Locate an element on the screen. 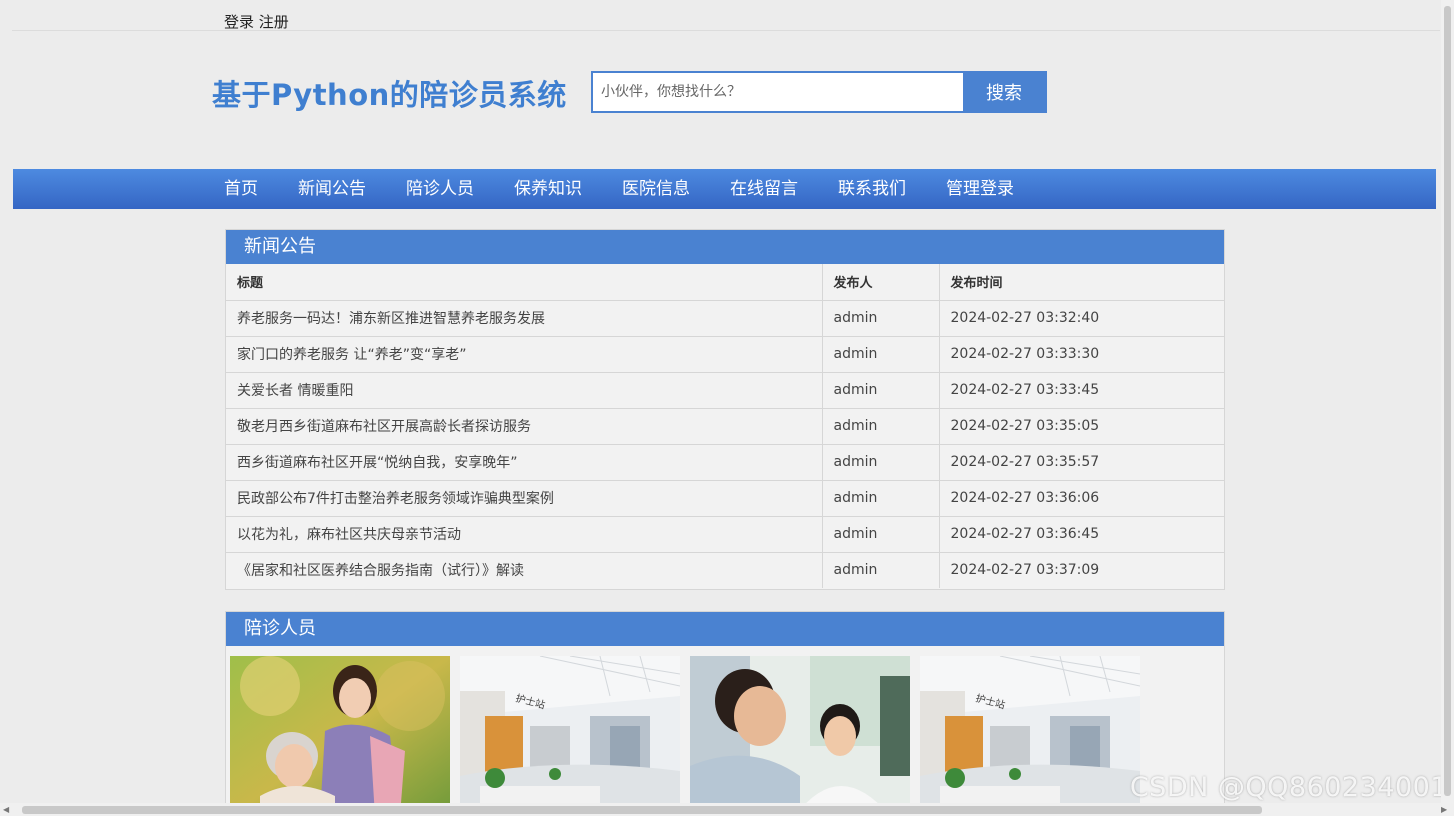 Image resolution: width=1454 pixels, height=816 pixels. search-box: 搜索 is located at coordinates (819, 92).